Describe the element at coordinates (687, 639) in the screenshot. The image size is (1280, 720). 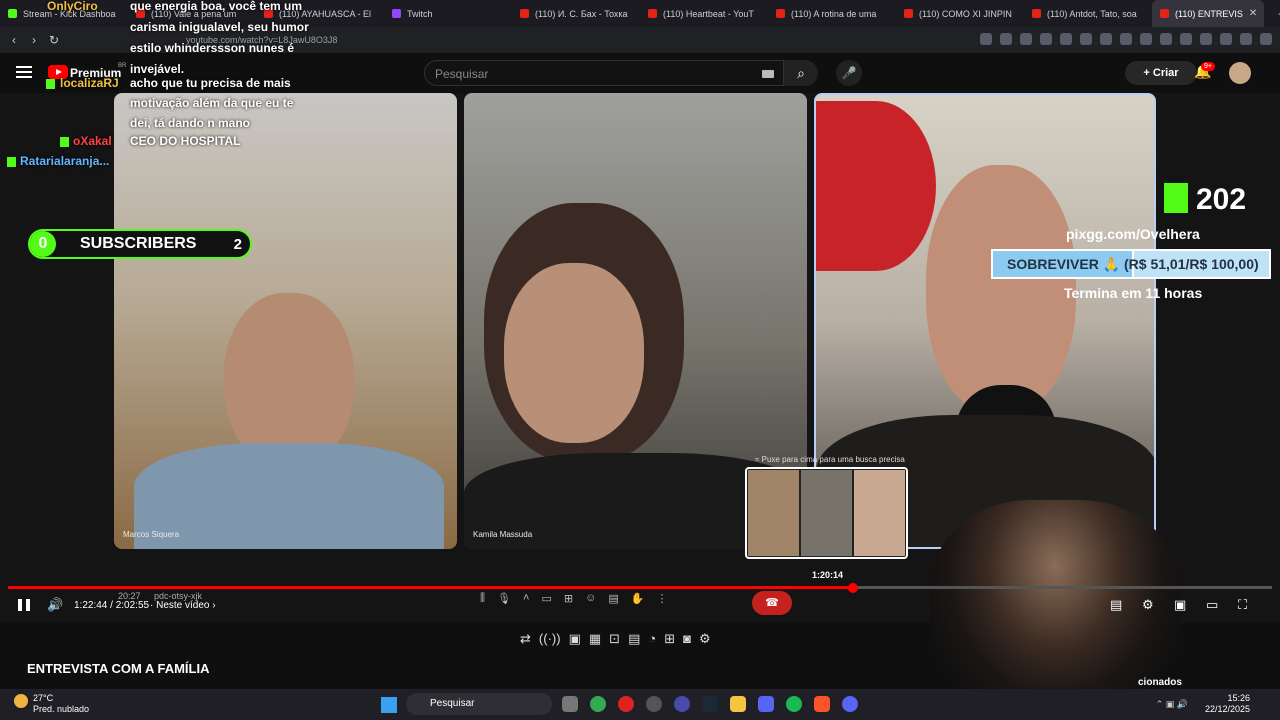
I see `screenshot-icon: ◙` at that location.